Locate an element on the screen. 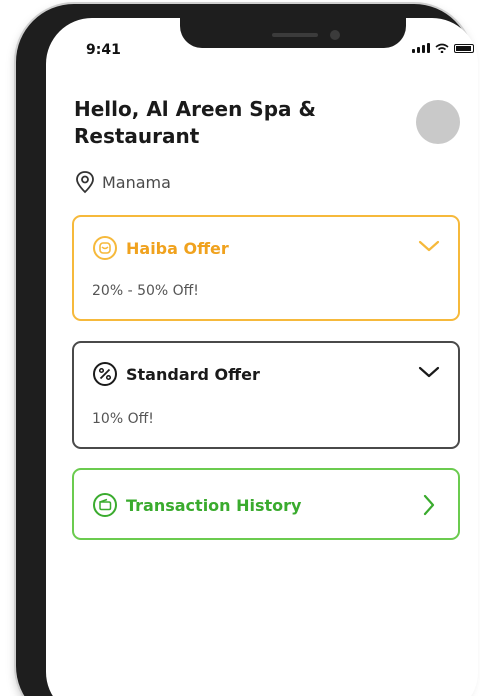 The image size is (480, 696). location-label: Manama is located at coordinates (136, 182).